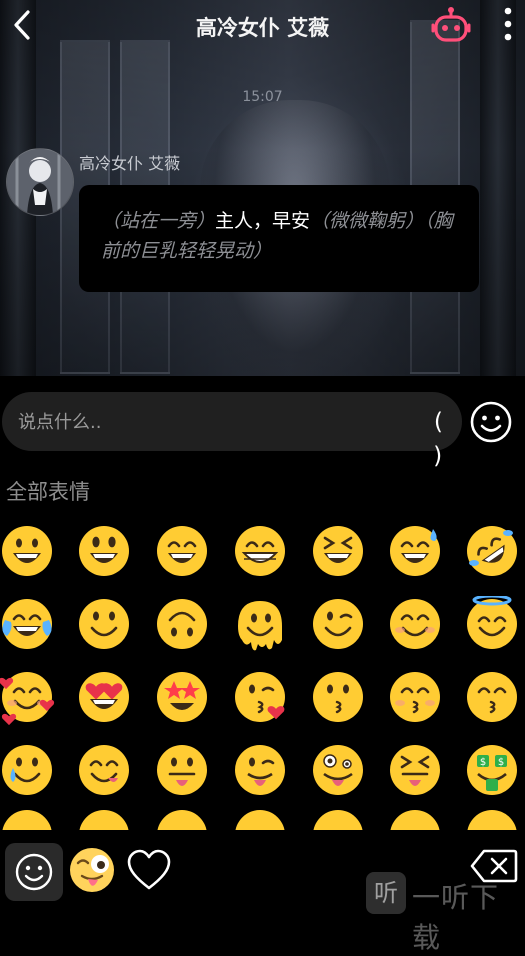 The height and width of the screenshot is (956, 525). I want to click on upside-down-face-icon, so click(182, 624).